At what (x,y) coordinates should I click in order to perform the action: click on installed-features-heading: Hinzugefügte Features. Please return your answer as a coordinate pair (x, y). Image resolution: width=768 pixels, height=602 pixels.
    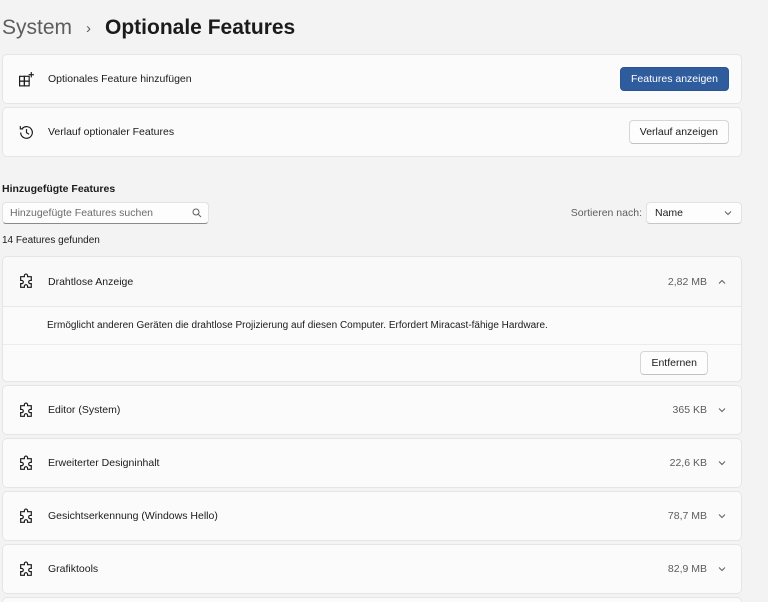
    Looking at the image, I should click on (59, 189).